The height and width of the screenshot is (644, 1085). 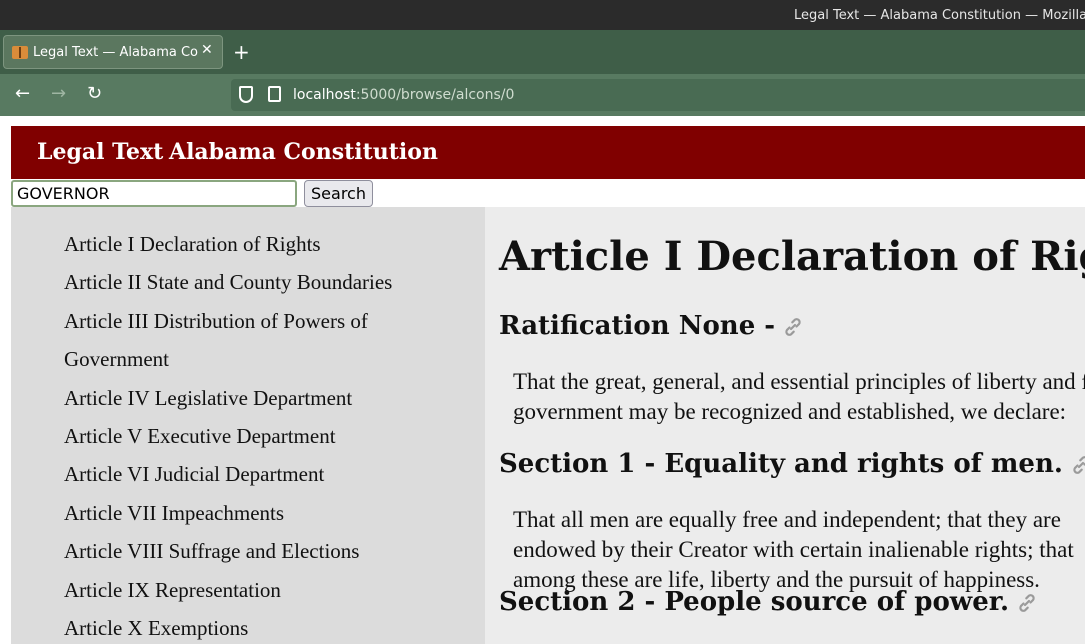 I want to click on toc-item-article-7: Article VII Impeachments, so click(x=264, y=513).